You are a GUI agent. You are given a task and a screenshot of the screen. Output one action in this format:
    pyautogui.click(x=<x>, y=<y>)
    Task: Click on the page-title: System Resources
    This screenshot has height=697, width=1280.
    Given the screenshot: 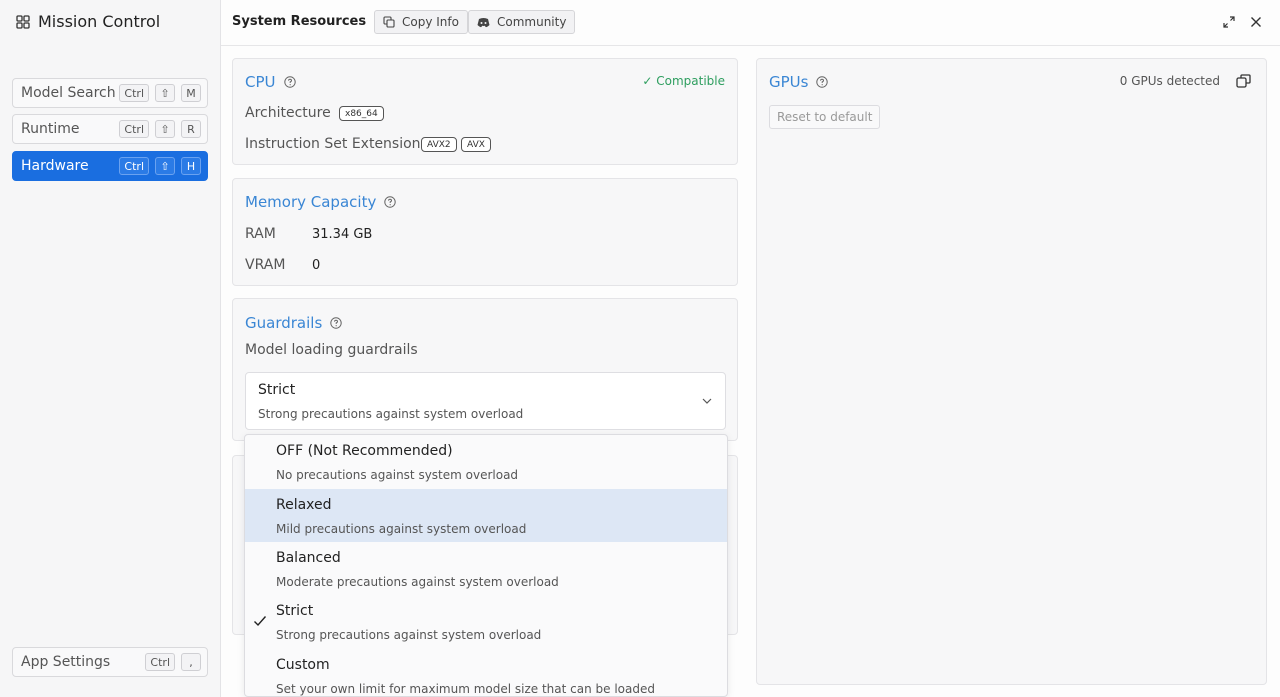 What is the action you would take?
    pyautogui.click(x=299, y=21)
    